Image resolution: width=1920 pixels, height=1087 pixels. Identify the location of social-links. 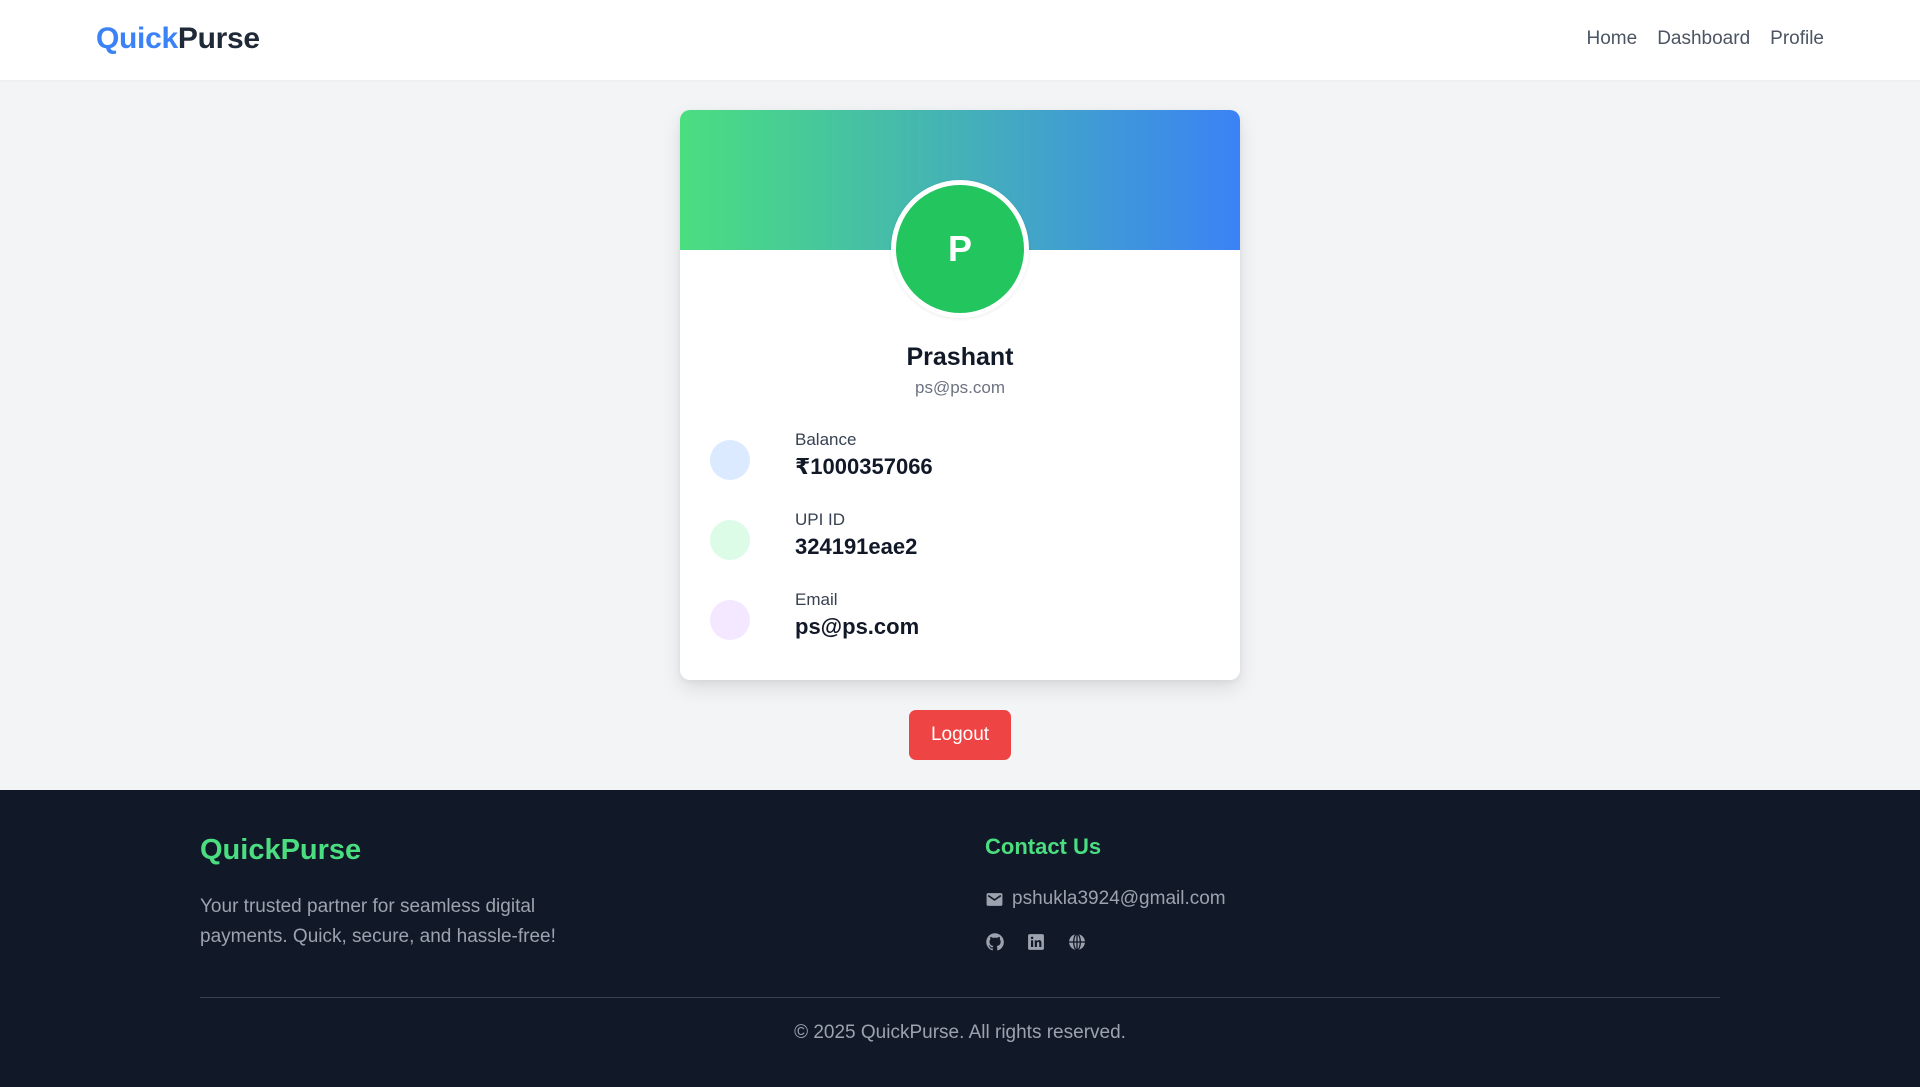
(1036, 942).